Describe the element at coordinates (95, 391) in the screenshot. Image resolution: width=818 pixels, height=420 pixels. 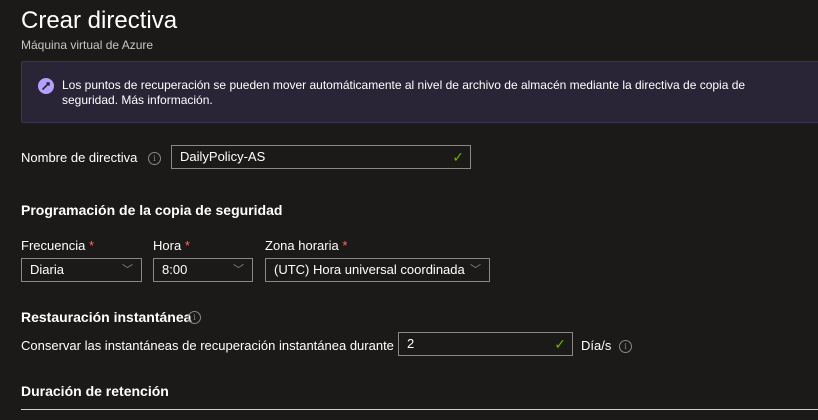
I see `retention-heading: Duración de retención` at that location.